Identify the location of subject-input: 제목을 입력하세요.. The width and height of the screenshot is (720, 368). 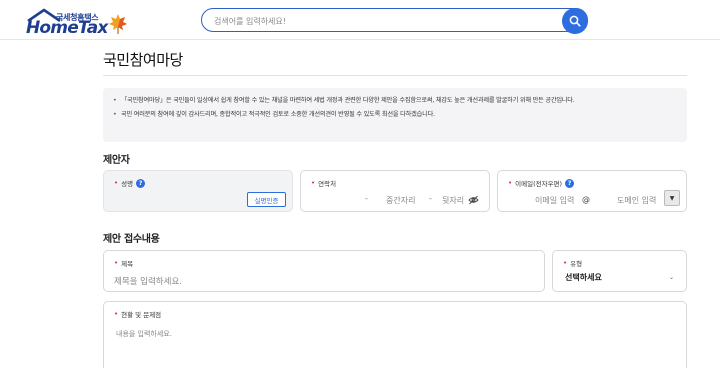
(148, 281).